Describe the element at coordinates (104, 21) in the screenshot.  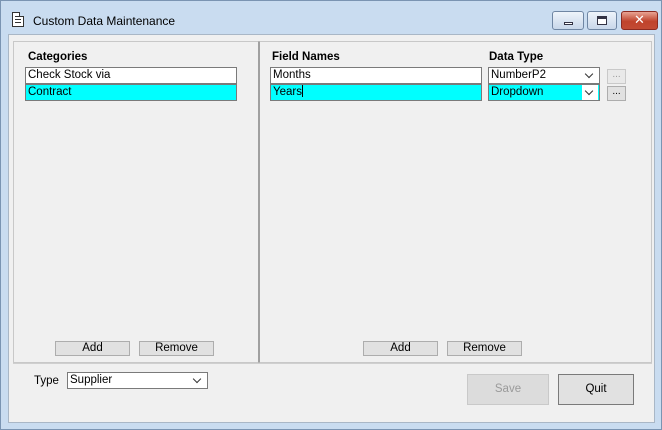
I see `window-title: Custom Data Maintenance` at that location.